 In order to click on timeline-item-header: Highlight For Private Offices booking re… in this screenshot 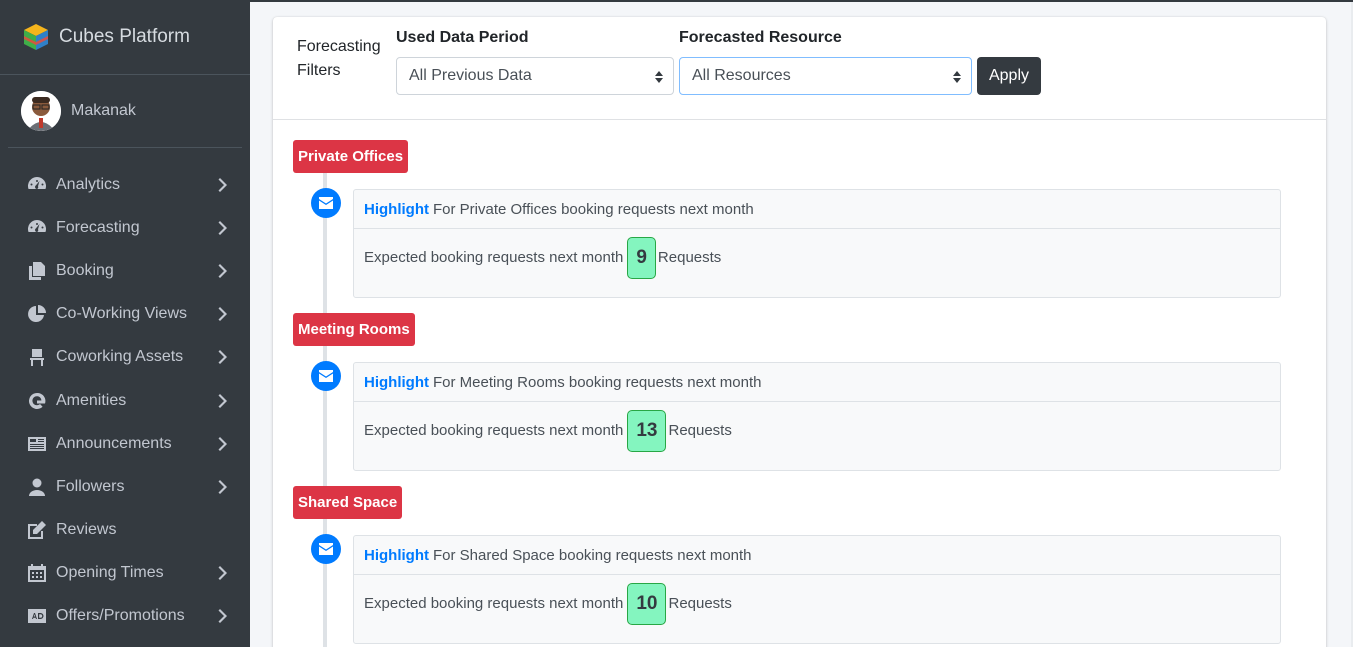, I will do `click(817, 209)`.